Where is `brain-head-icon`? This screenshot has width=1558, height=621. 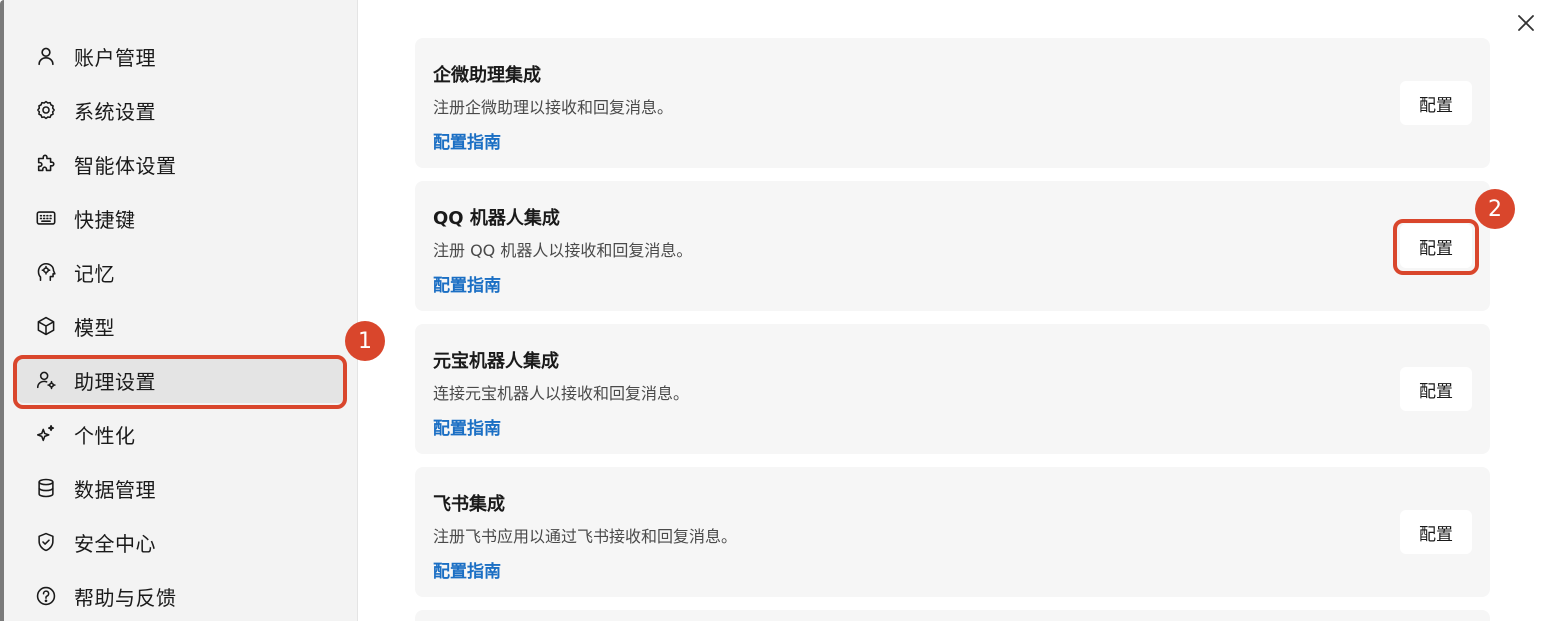 brain-head-icon is located at coordinates (46, 272).